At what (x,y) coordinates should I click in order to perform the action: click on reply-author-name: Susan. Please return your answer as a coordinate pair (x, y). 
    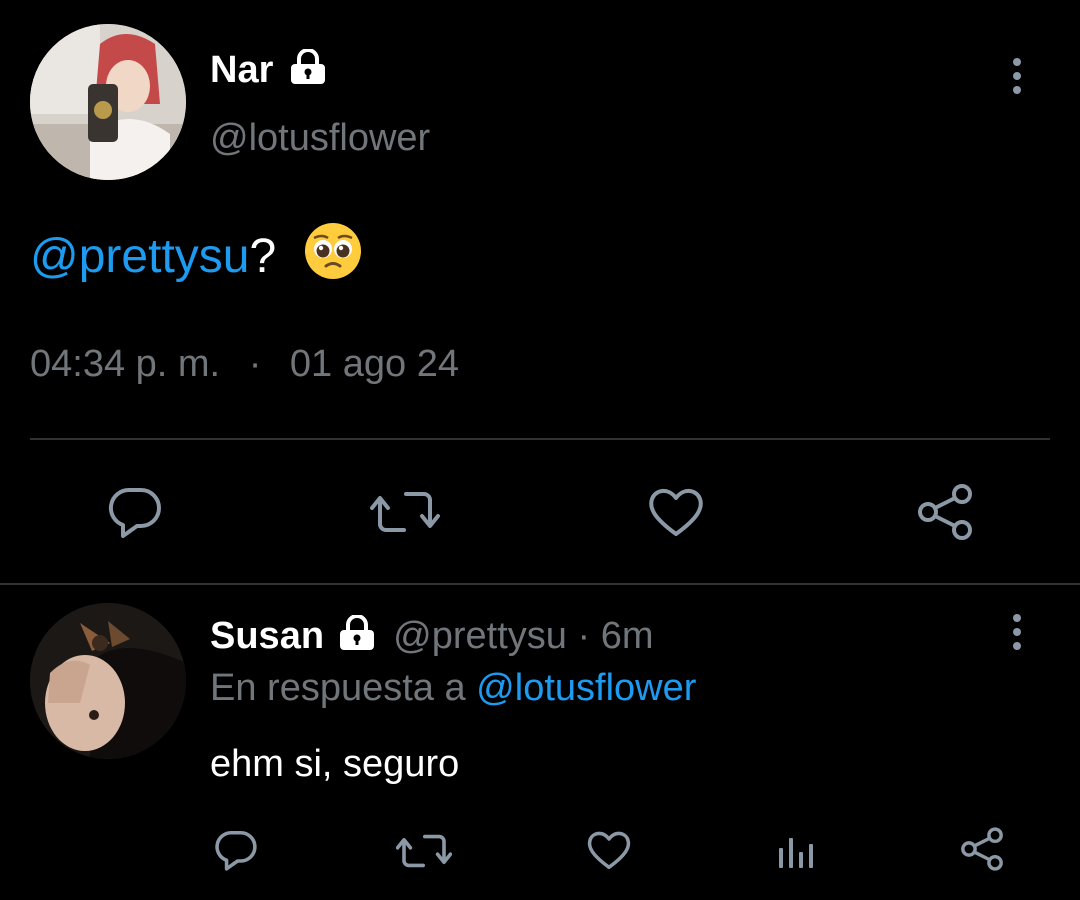
    Looking at the image, I should click on (267, 636).